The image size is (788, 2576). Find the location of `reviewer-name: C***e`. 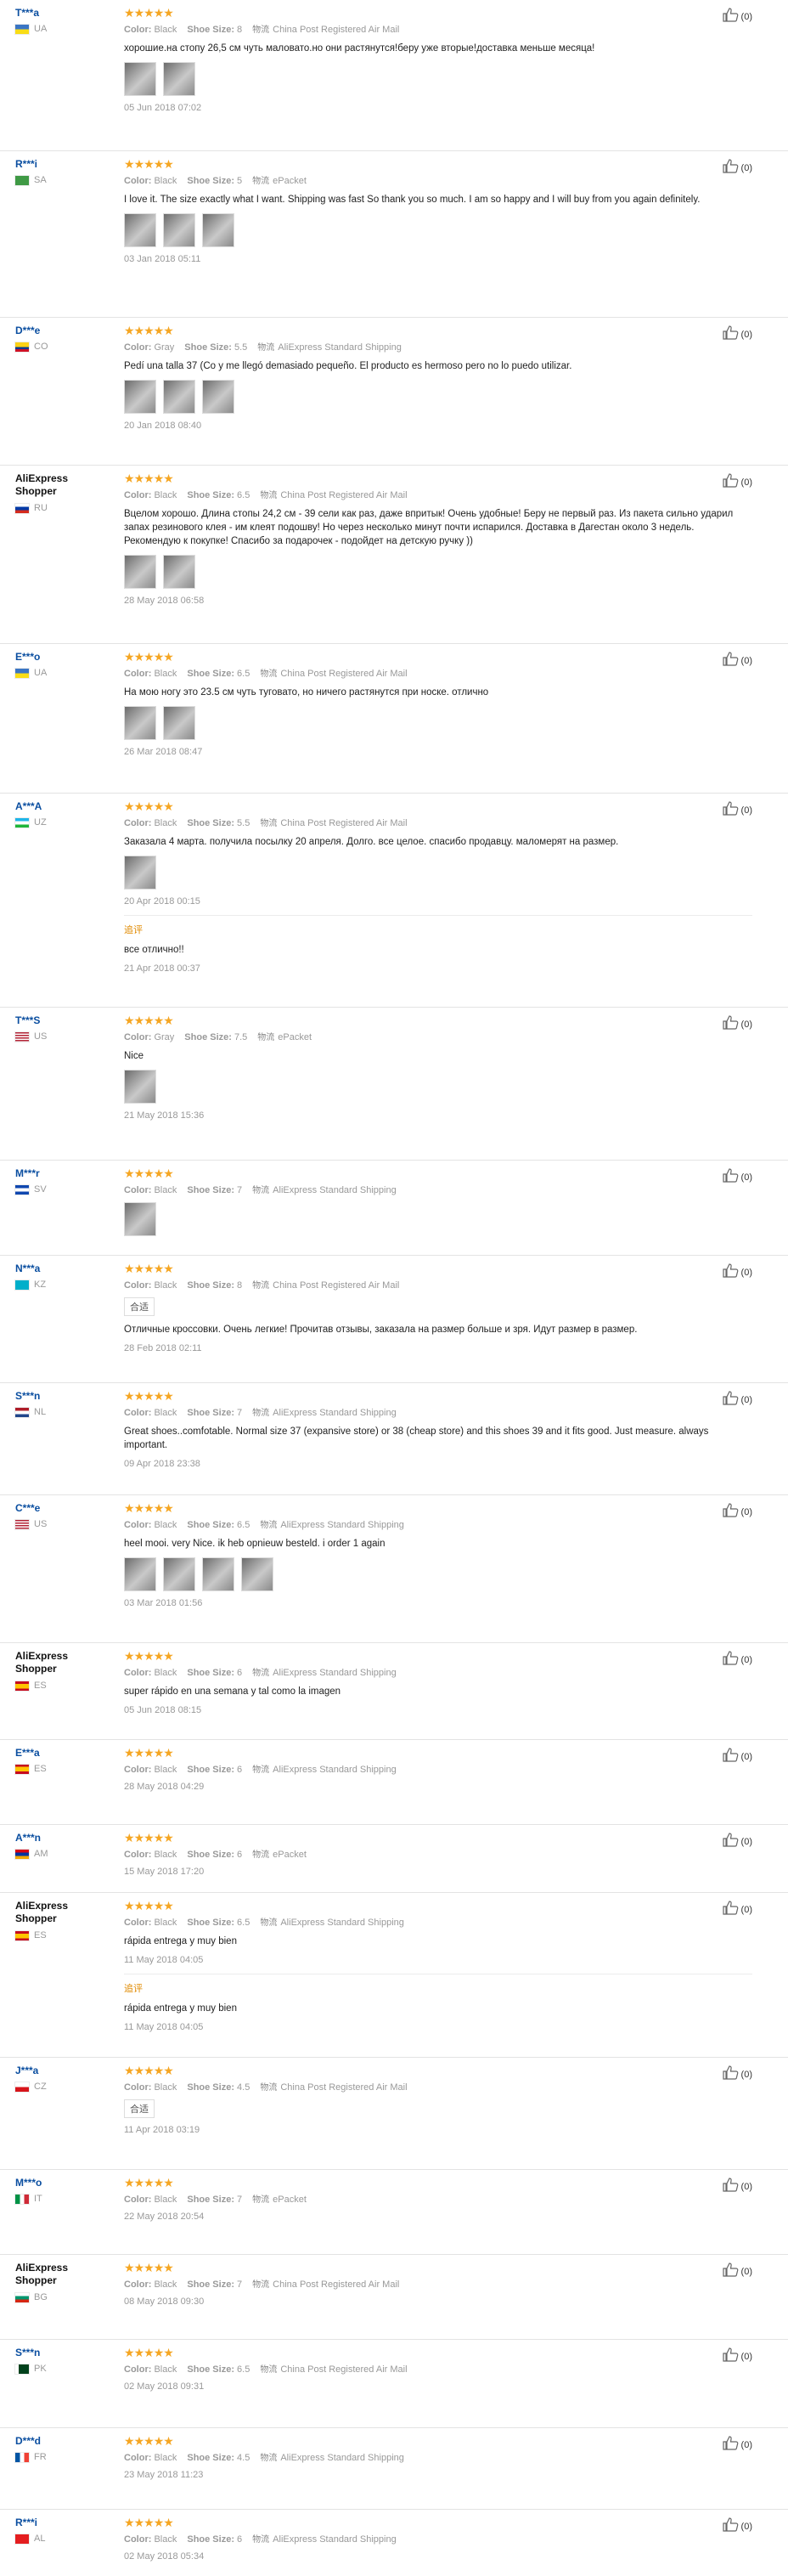

reviewer-name: C***e is located at coordinates (62, 1508).